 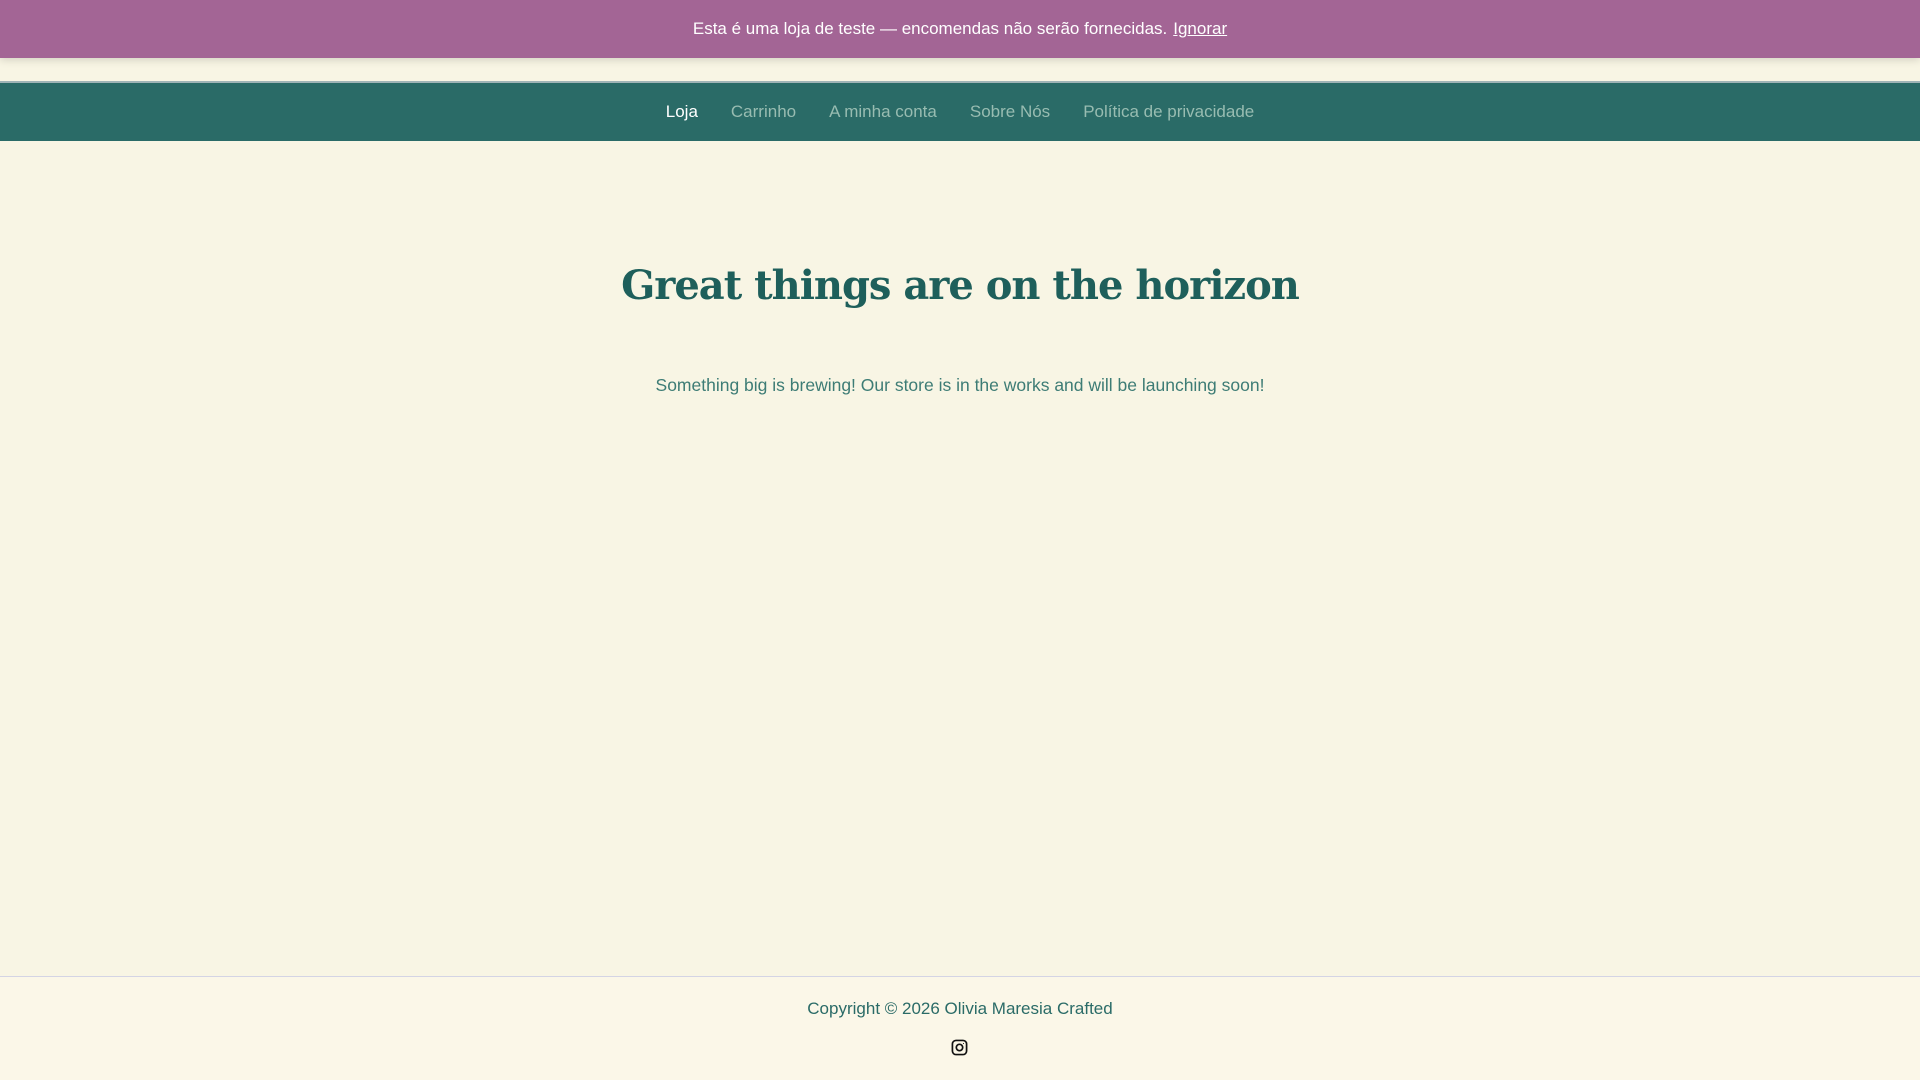 What do you see at coordinates (959, 1047) in the screenshot?
I see `instagram-icon` at bounding box center [959, 1047].